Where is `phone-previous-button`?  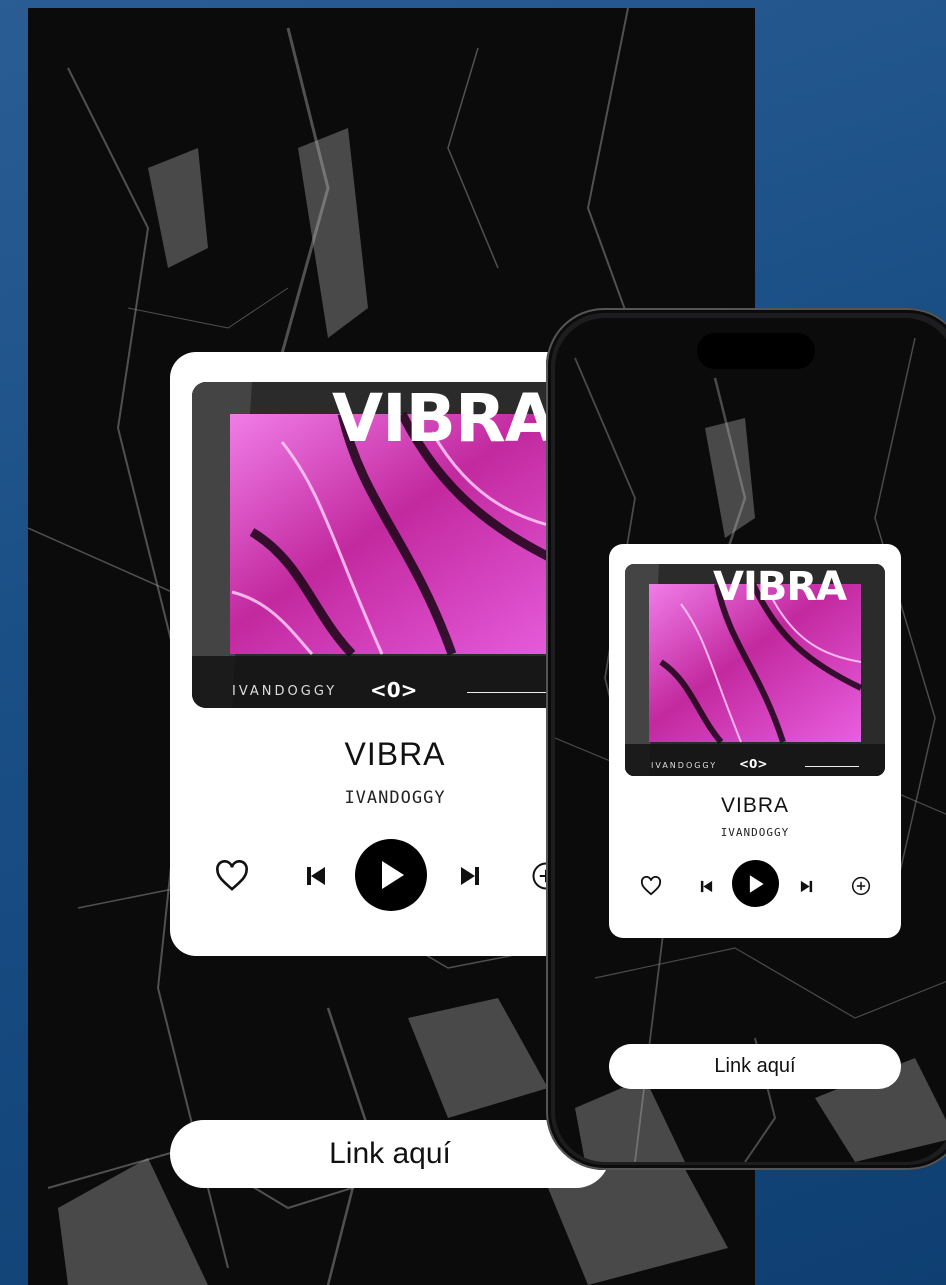 phone-previous-button is located at coordinates (706, 886).